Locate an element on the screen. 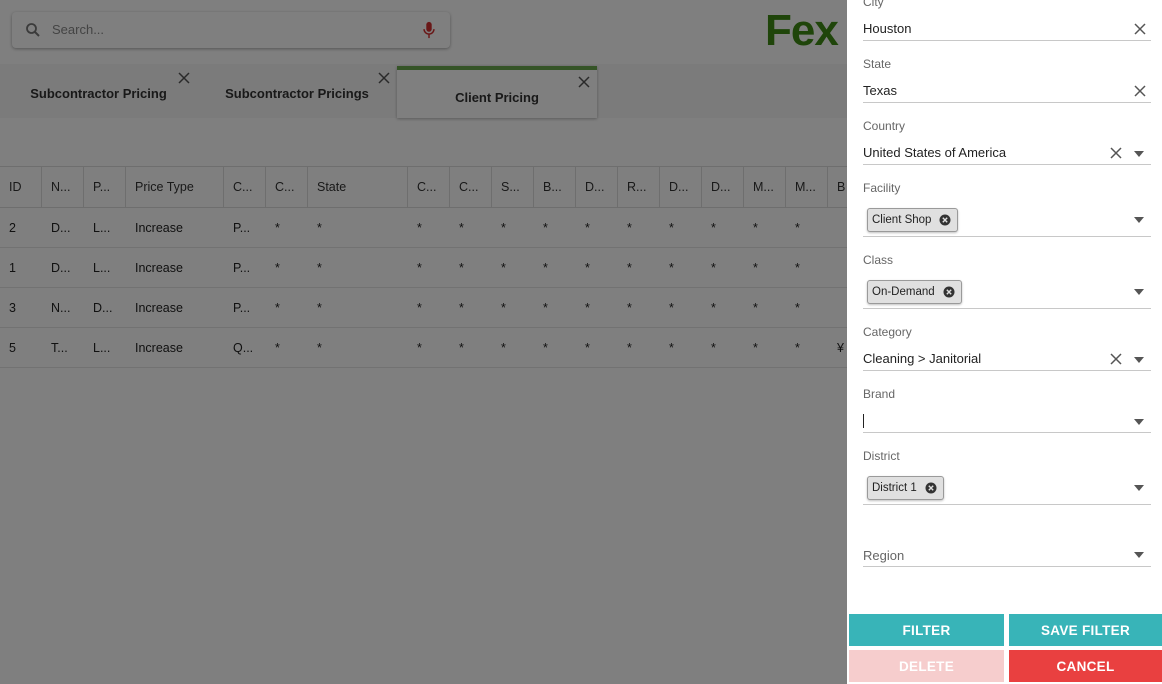 This screenshot has height=684, width=1162. country-value: United States of America is located at coordinates (934, 152).